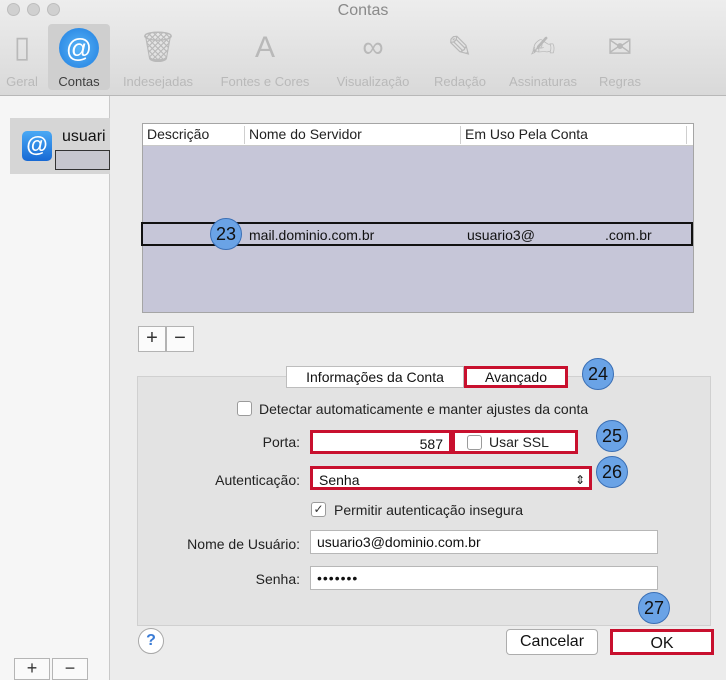  Describe the element at coordinates (375, 377) in the screenshot. I see `tab-informacoes-da-conta: Informações da Conta` at that location.